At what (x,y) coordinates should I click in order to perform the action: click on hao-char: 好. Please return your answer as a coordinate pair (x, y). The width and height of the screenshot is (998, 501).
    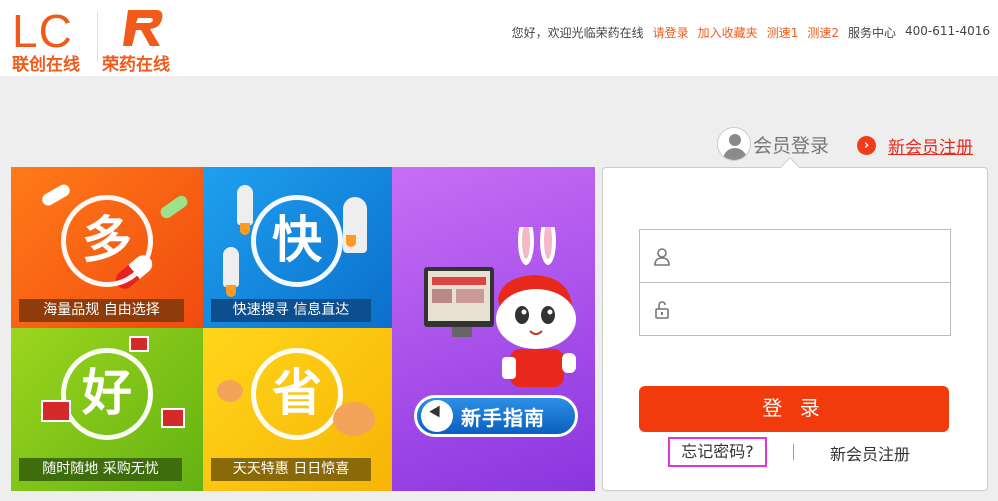
    Looking at the image, I should click on (107, 393).